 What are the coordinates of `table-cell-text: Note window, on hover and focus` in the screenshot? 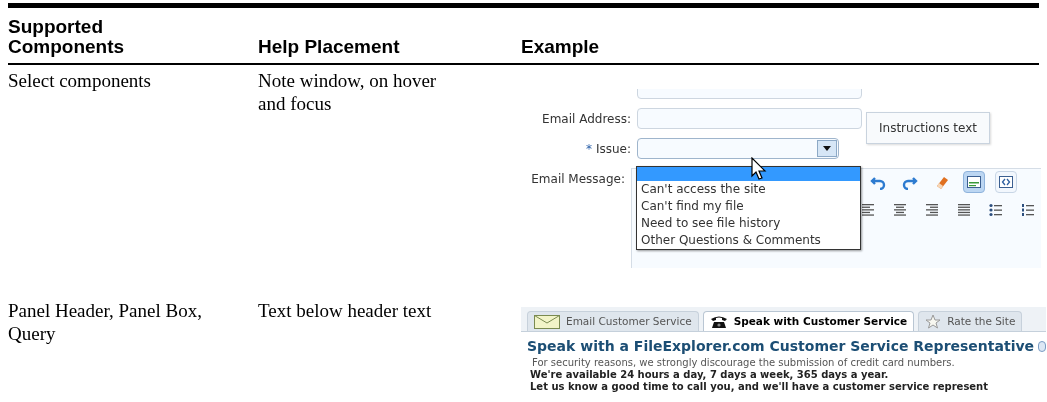 It's located at (348, 92).